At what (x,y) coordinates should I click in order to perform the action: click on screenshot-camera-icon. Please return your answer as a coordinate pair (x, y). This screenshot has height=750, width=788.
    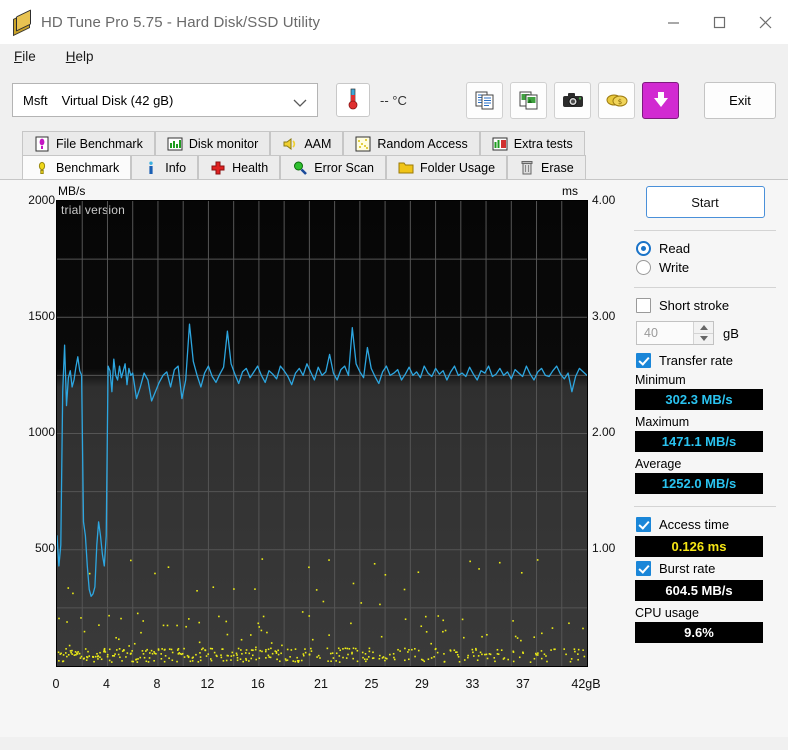
    Looking at the image, I should click on (572, 100).